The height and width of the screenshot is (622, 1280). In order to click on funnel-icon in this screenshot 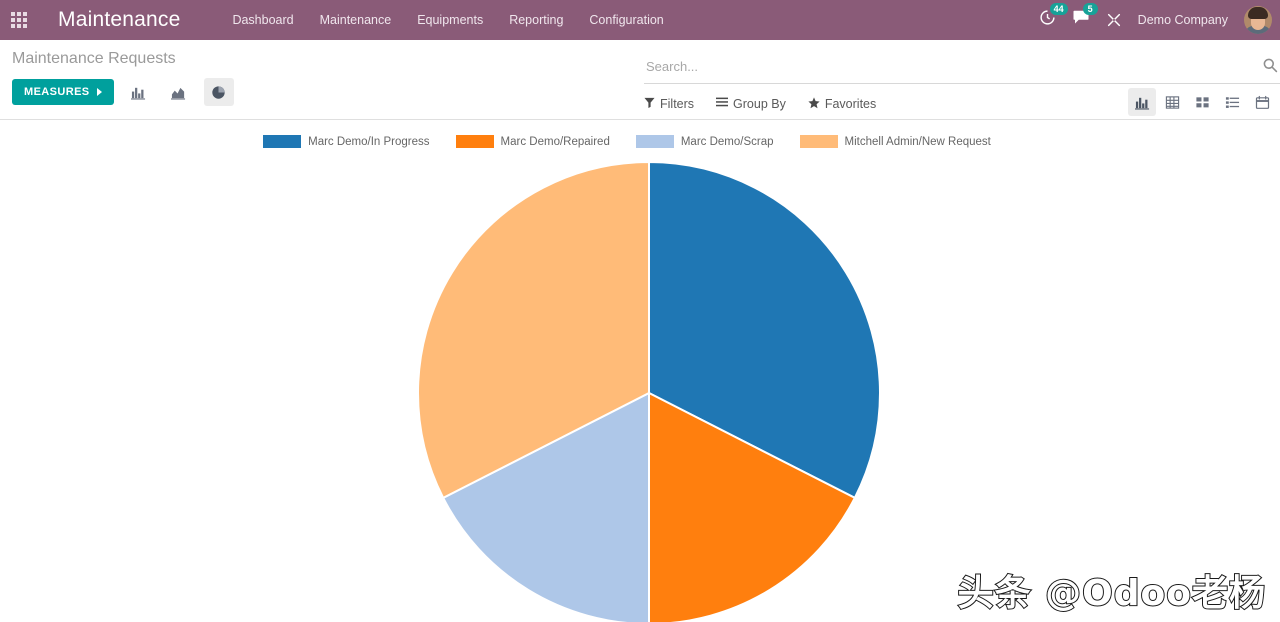, I will do `click(649, 104)`.